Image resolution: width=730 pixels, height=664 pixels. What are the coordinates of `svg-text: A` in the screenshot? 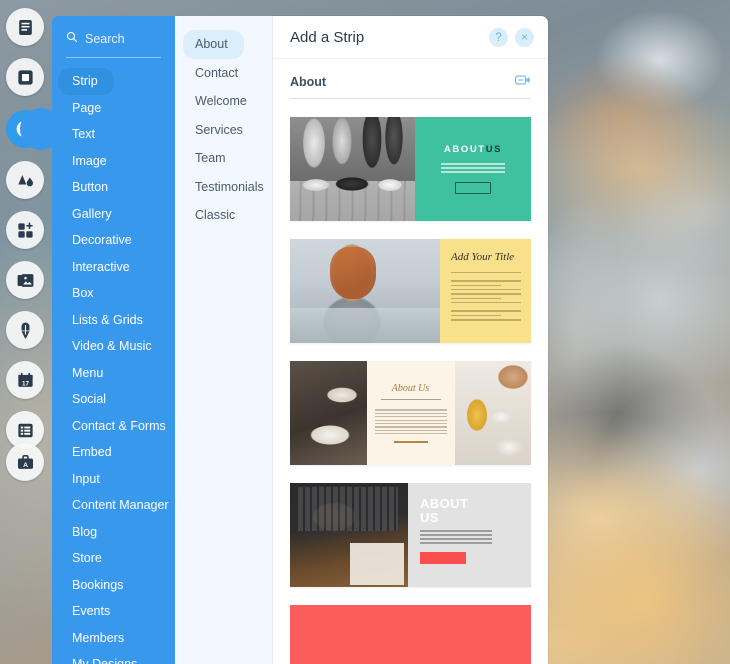 It's located at (25, 464).